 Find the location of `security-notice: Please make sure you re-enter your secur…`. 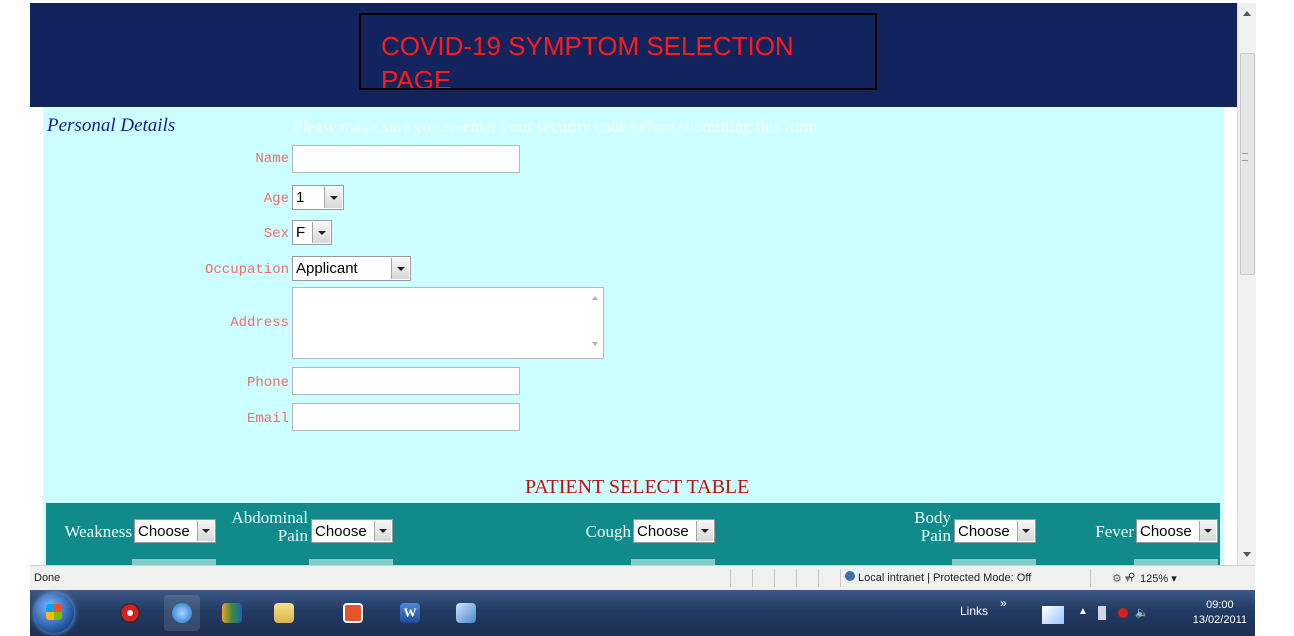

security-notice: Please make sure you re-enter your secur… is located at coordinates (555, 126).